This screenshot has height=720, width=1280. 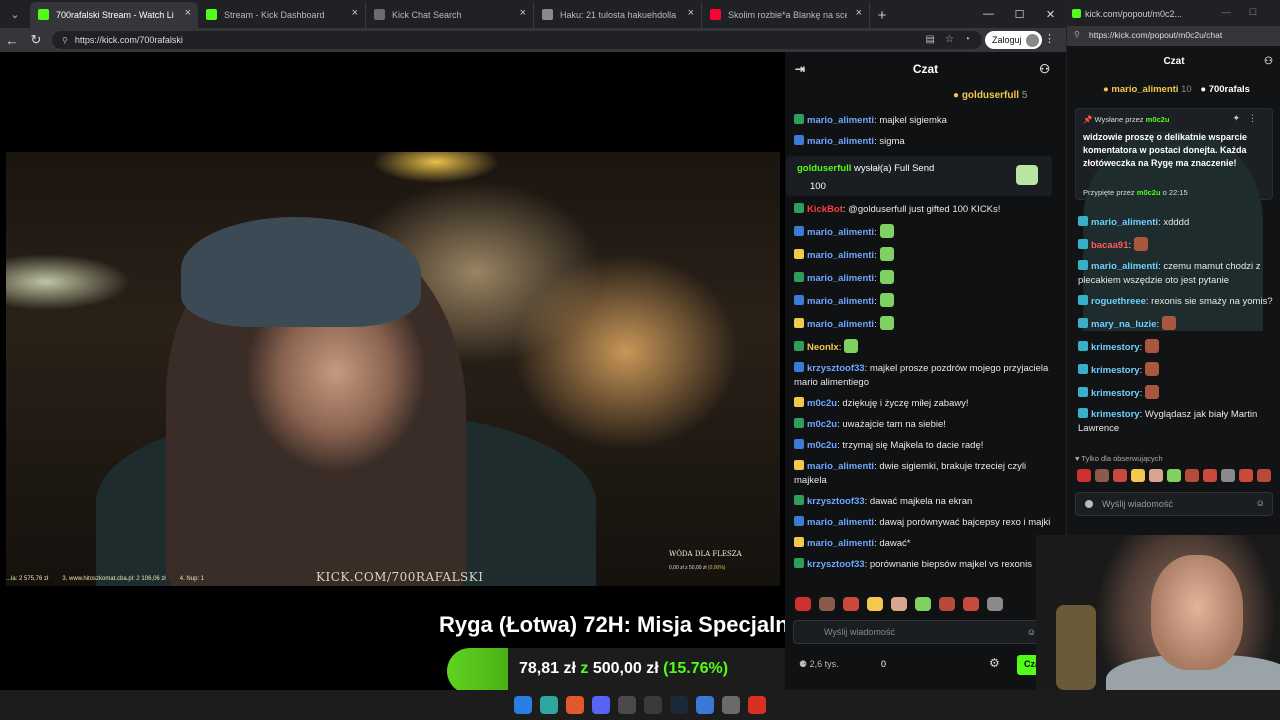 What do you see at coordinates (618, 15) in the screenshot?
I see `tab-3: Haku: 21 tulosta hakuehdolla "lip ×` at bounding box center [618, 15].